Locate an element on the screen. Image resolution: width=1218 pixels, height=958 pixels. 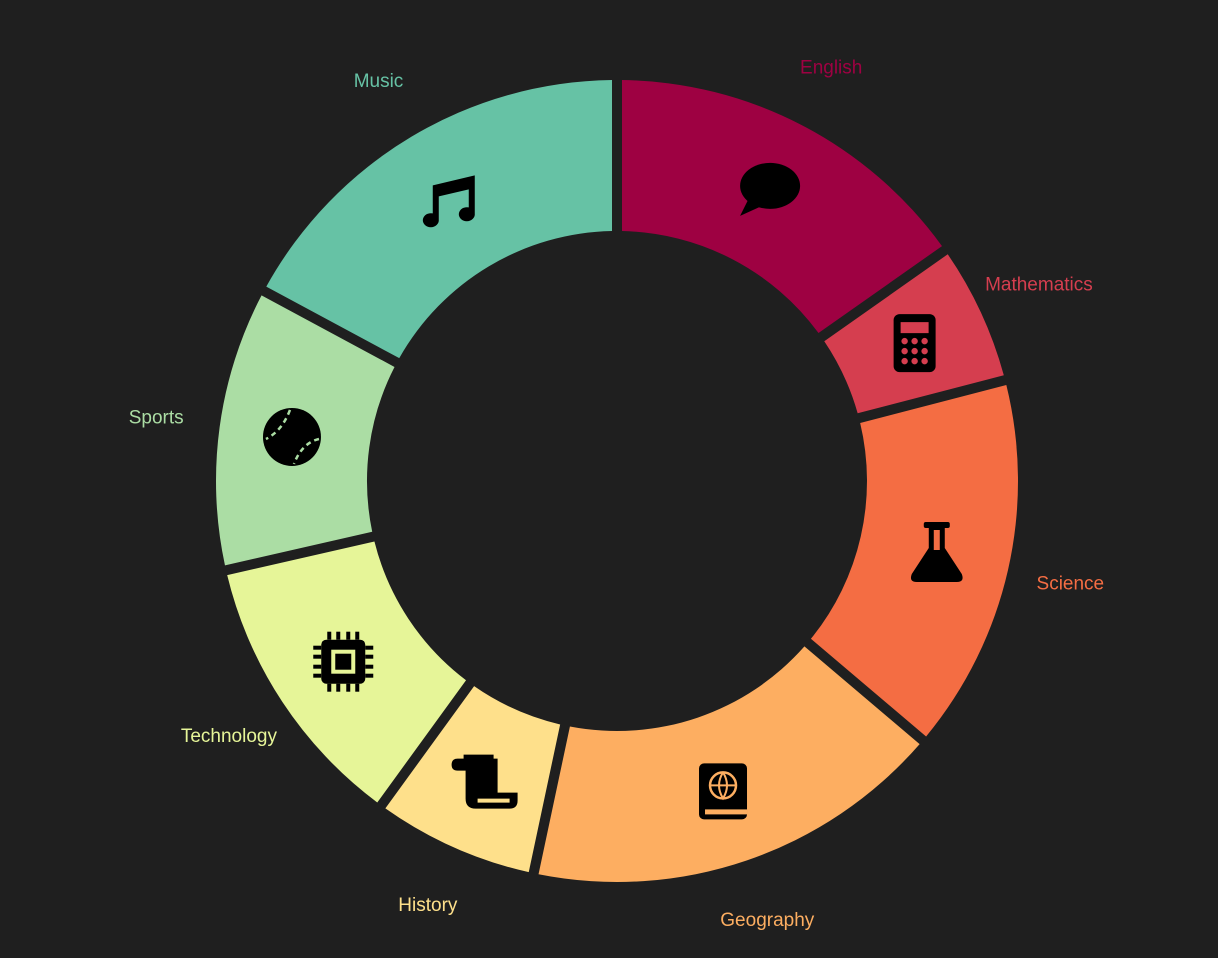
slice-label-english: English is located at coordinates (831, 67).